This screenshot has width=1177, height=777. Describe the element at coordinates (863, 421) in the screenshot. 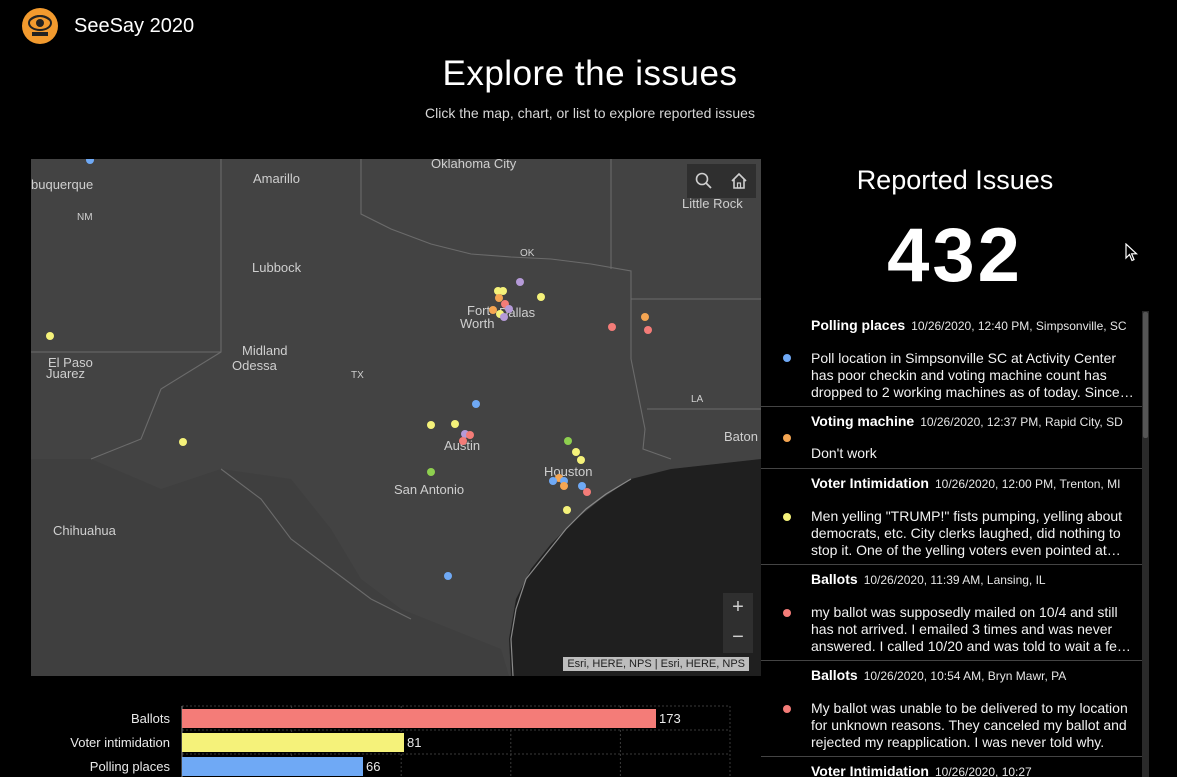

I see `issue-category: Voting machine` at that location.